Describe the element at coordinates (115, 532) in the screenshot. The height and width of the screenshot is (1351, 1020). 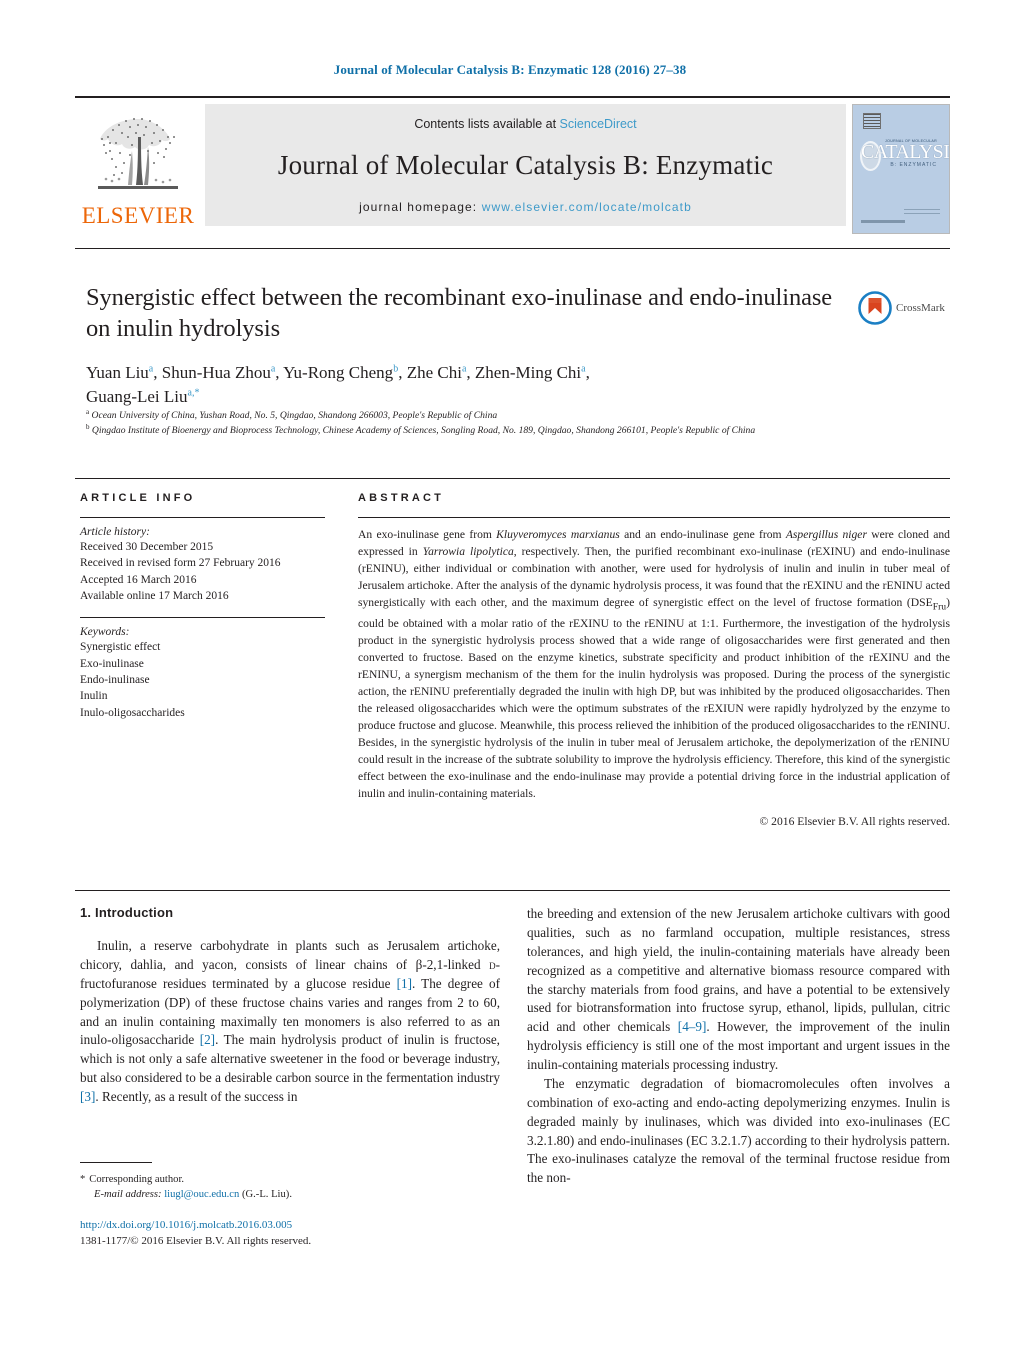
I see `article-history-label: Article history:` at that location.